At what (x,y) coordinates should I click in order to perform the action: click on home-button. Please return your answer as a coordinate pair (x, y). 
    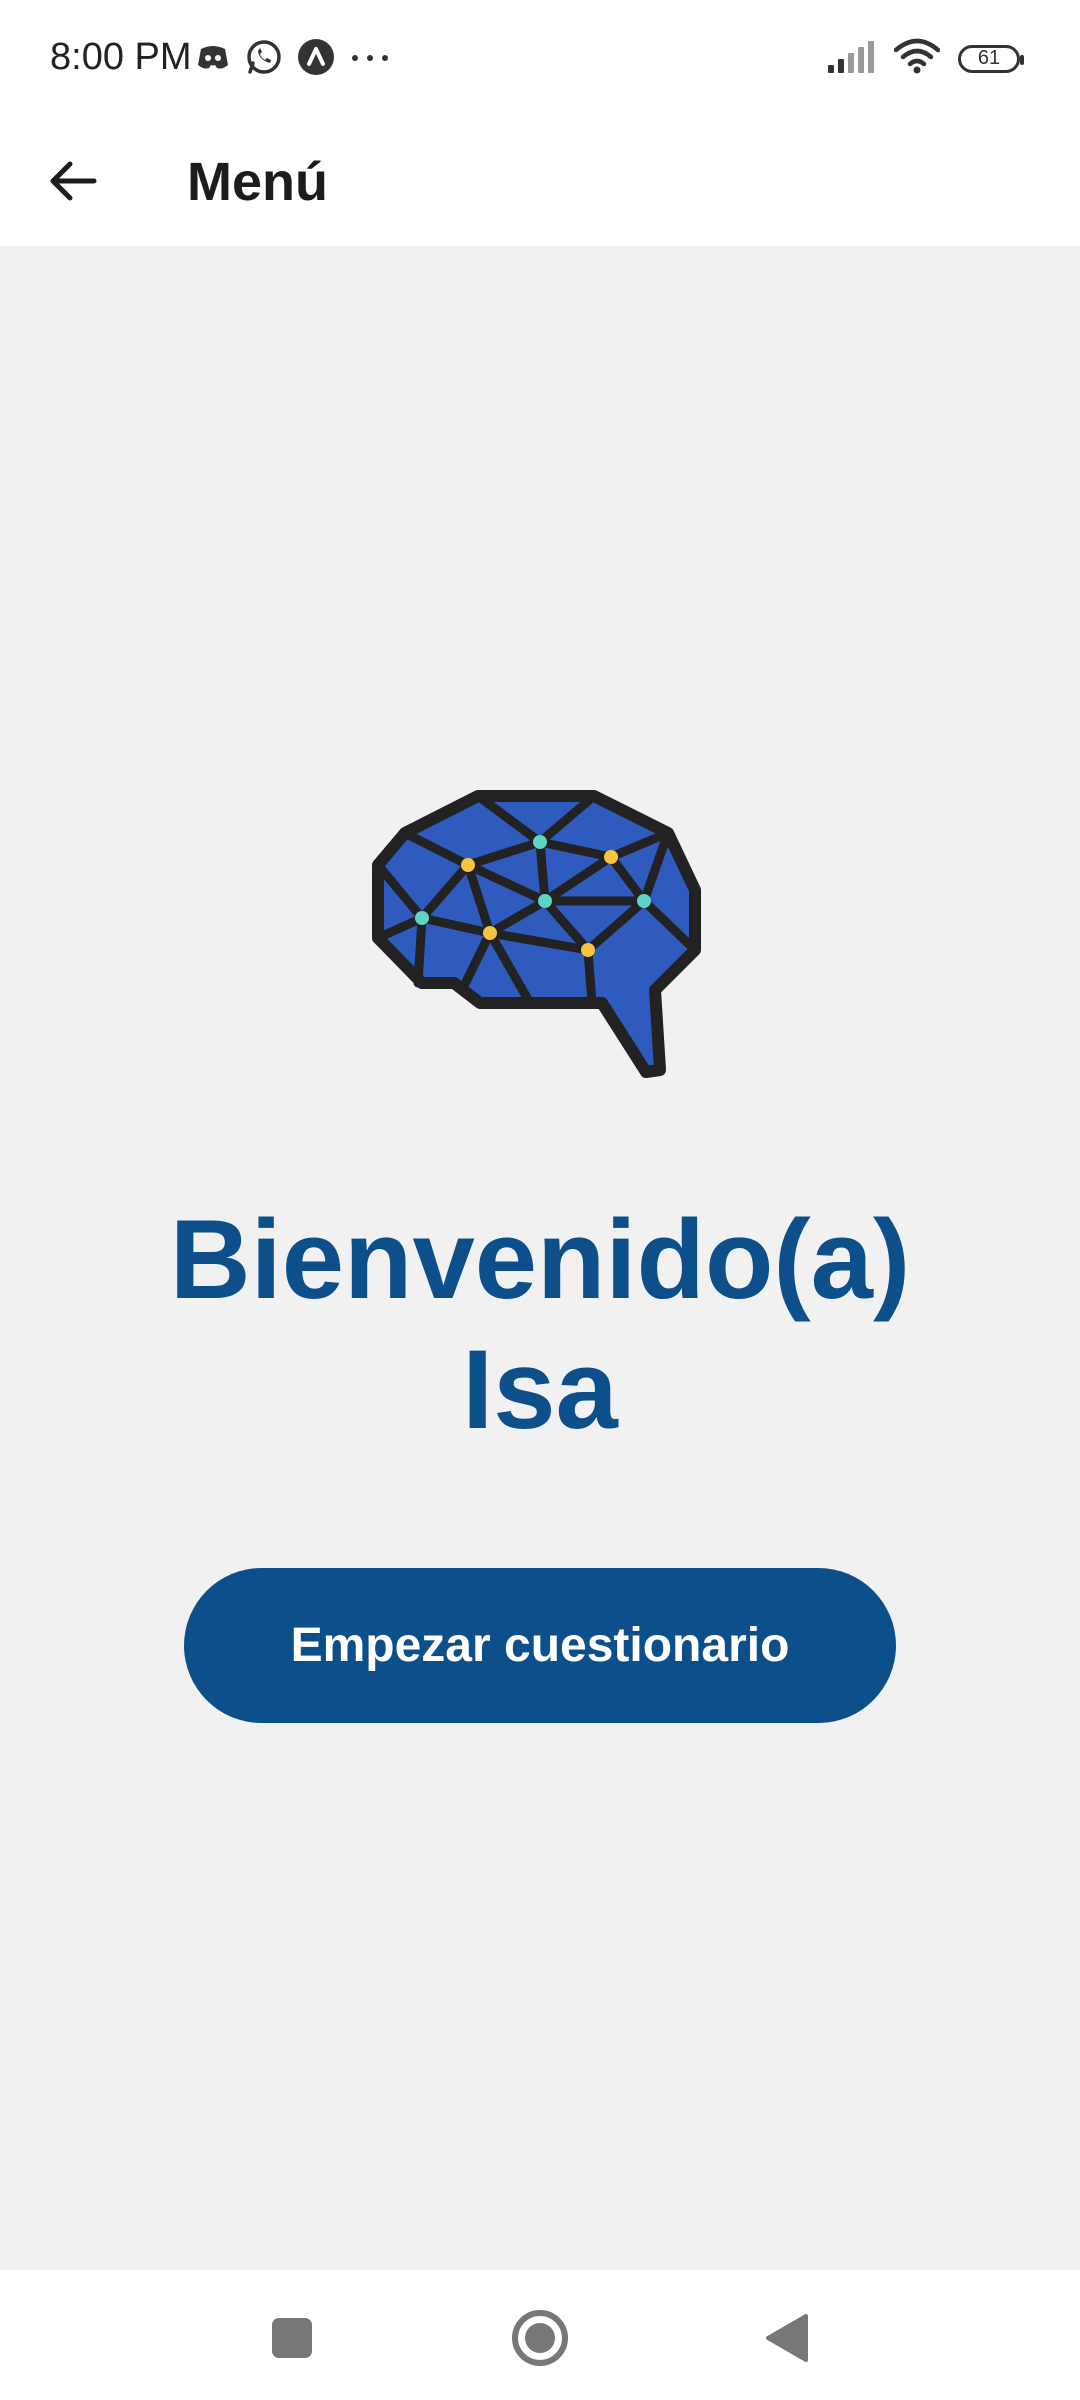
    Looking at the image, I should click on (540, 2340).